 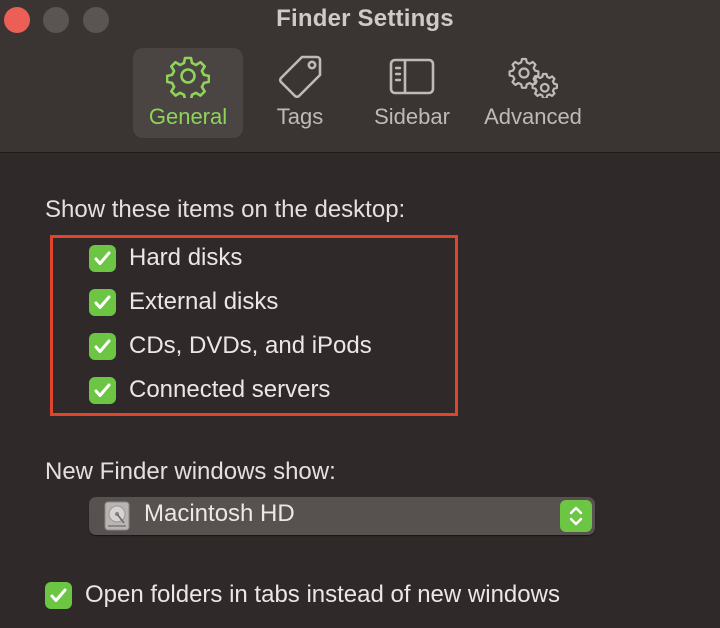 I want to click on hard-disk-icon, so click(x=117, y=516).